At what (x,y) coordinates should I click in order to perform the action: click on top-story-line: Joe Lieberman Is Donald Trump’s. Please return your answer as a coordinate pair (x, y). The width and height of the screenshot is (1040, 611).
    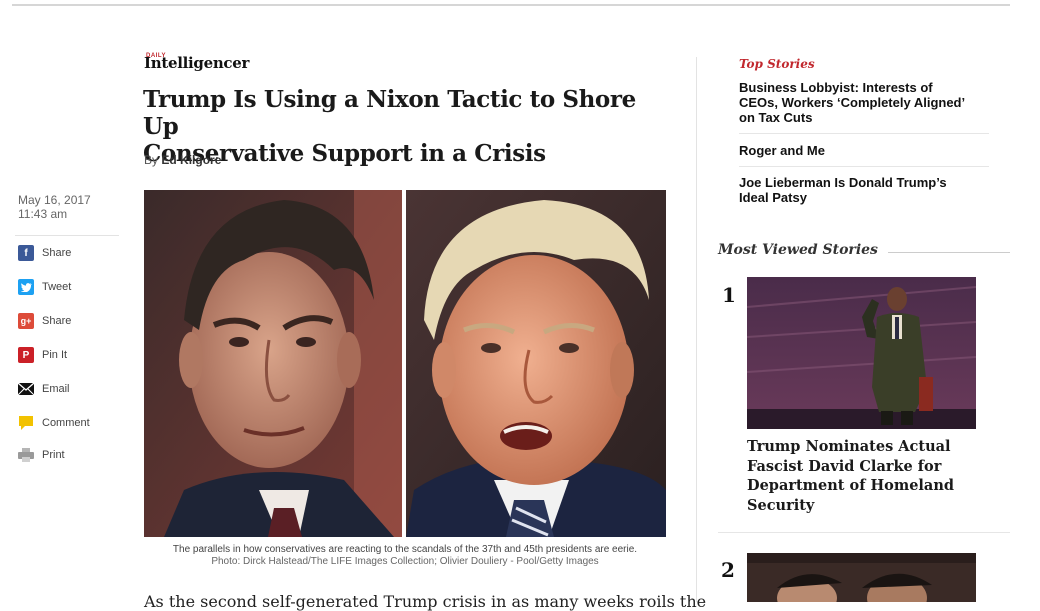
    Looking at the image, I should click on (843, 182).